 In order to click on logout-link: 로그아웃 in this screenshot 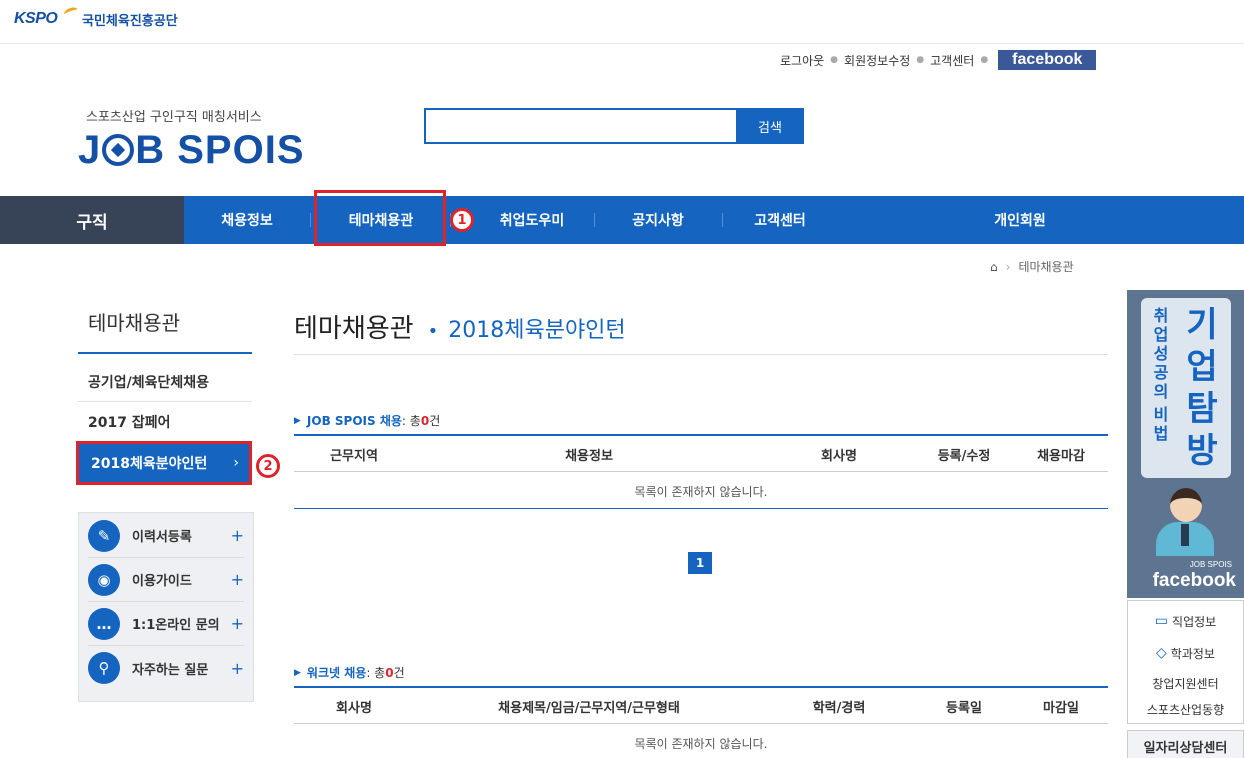, I will do `click(802, 60)`.